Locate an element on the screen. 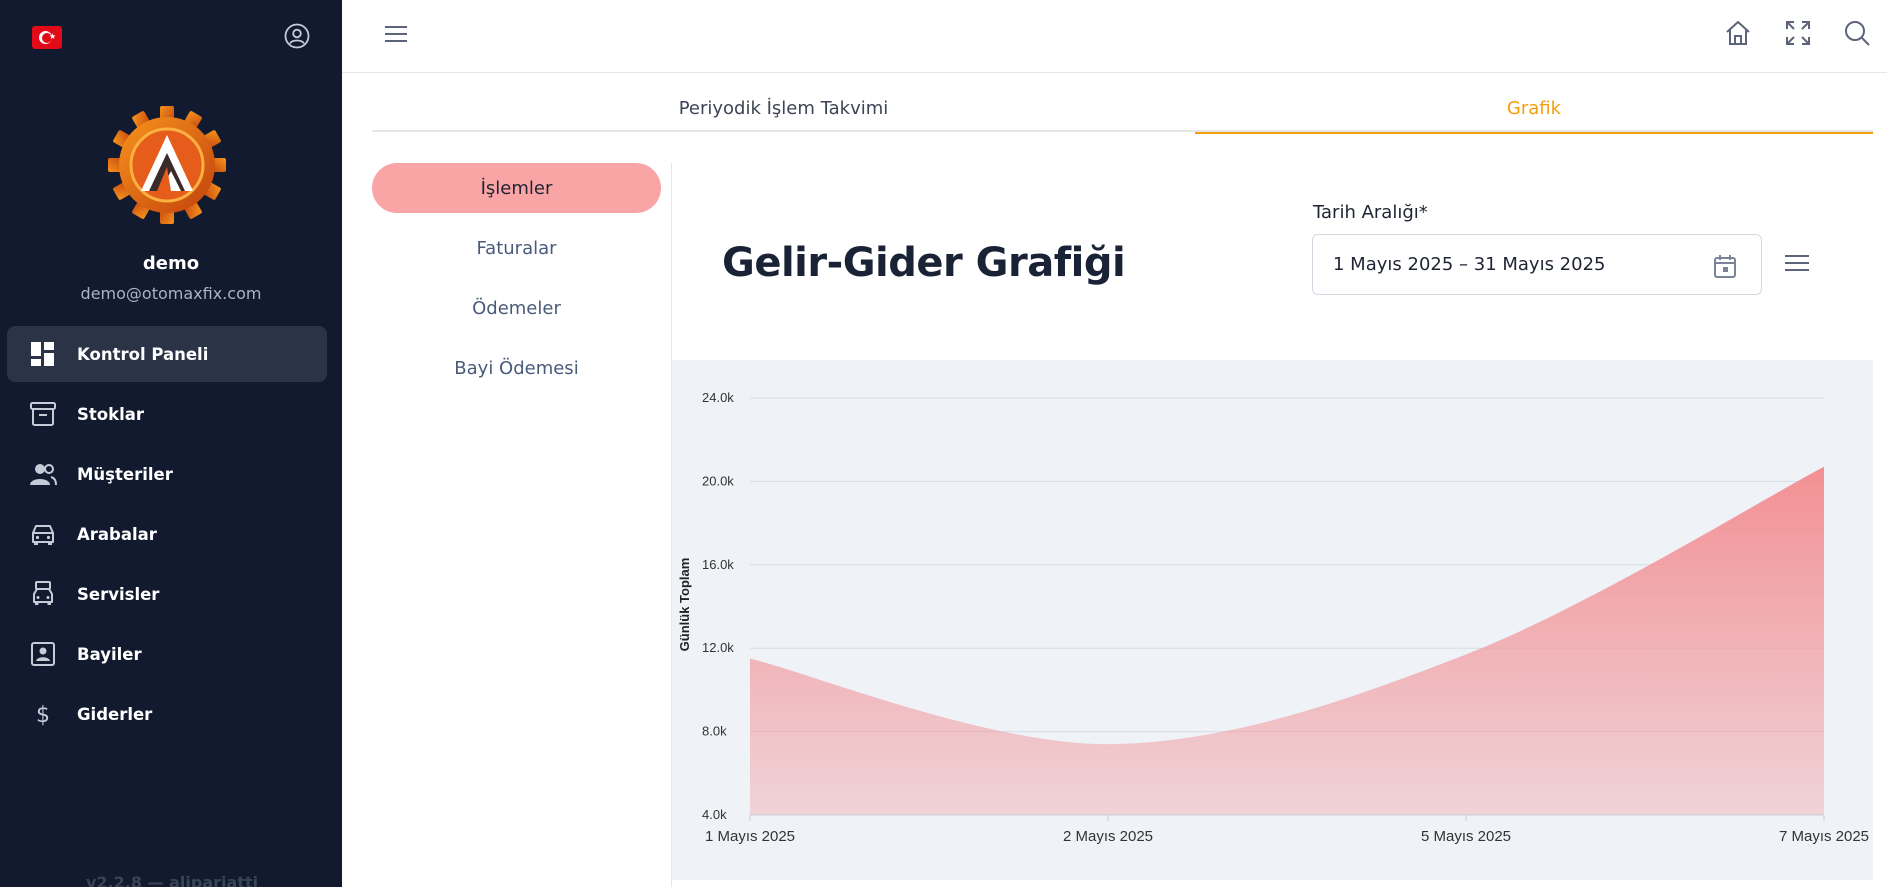 This screenshot has height=887, width=1887. sidebar-item-label: Servisler is located at coordinates (118, 594).